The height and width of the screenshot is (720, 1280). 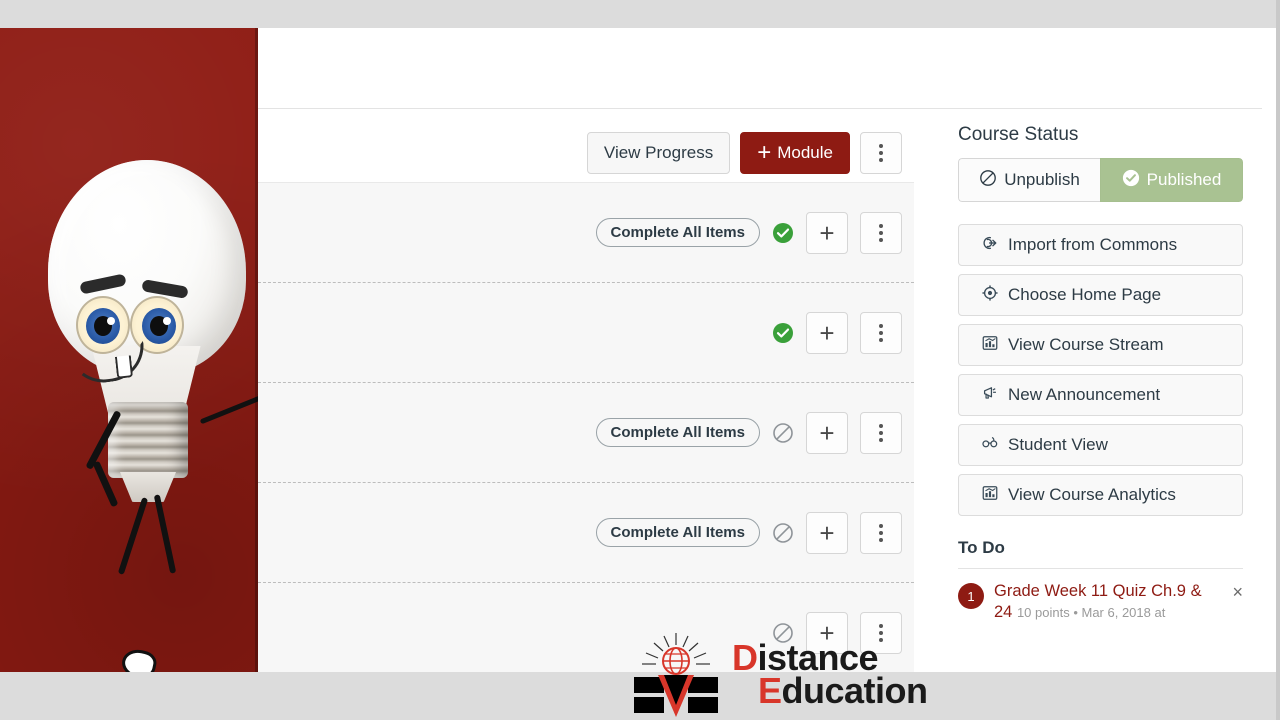 What do you see at coordinates (990, 295) in the screenshot?
I see `home-target-icon` at bounding box center [990, 295].